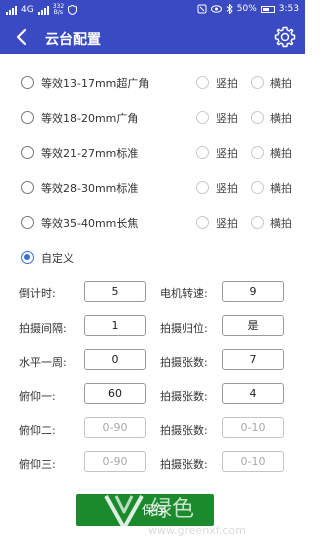 This screenshot has width=320, height=542. I want to click on custom-label: 自定义, so click(57, 258).